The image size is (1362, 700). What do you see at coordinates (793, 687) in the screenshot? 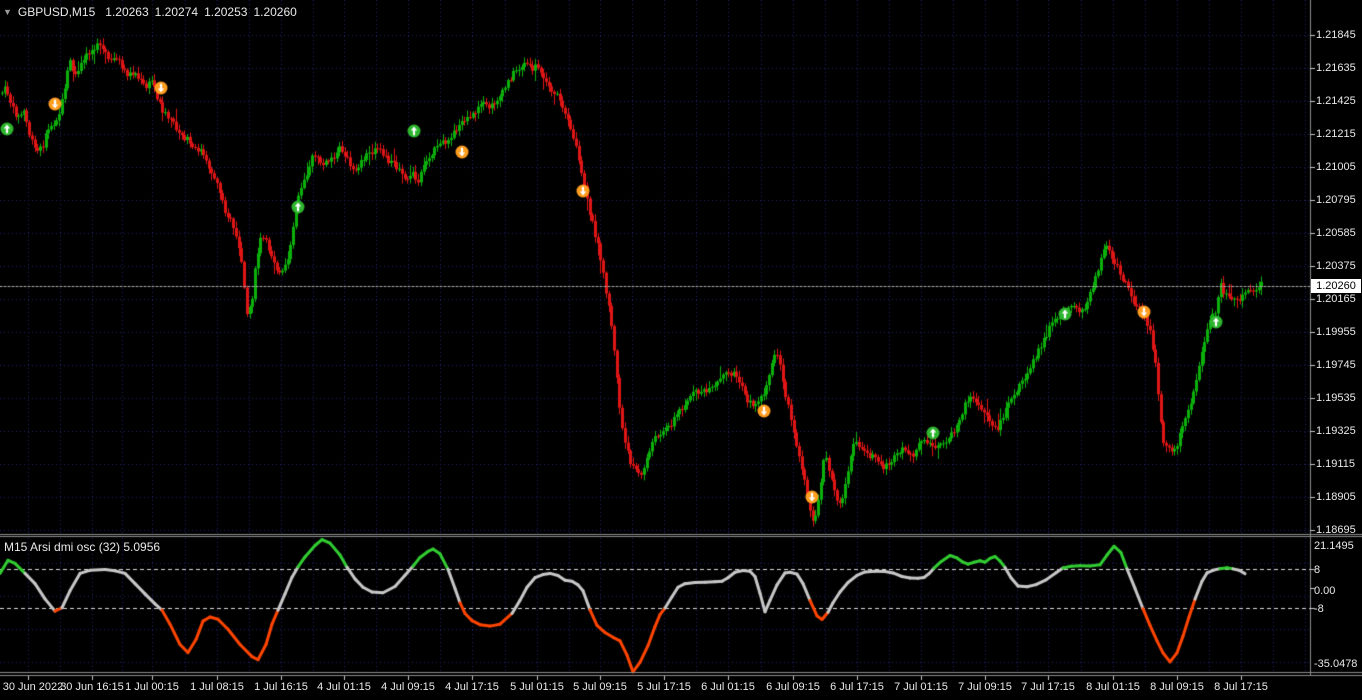
I see `time-axis-label: 6 Jul 09:15` at bounding box center [793, 687].